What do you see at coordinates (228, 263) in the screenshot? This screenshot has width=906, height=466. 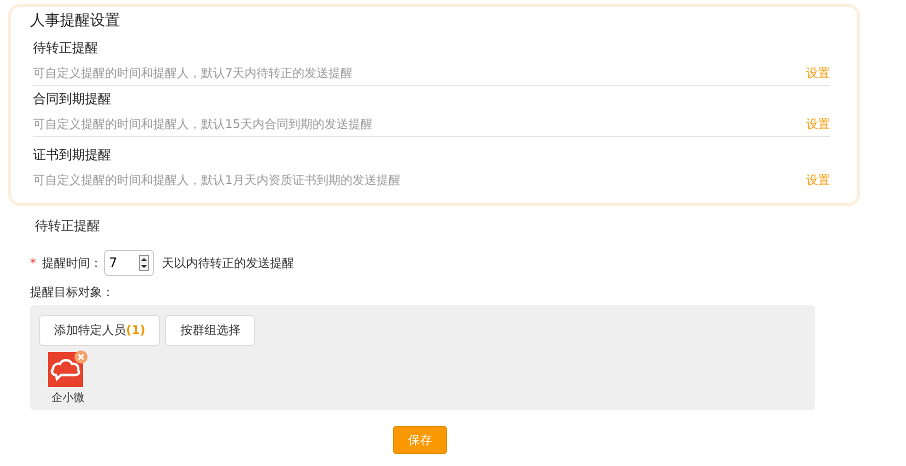 I see `field-suffix: 天以内待转正的发送提醒` at bounding box center [228, 263].